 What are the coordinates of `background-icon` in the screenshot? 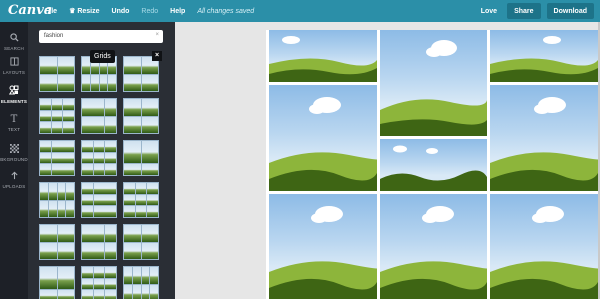 It's located at (14, 149).